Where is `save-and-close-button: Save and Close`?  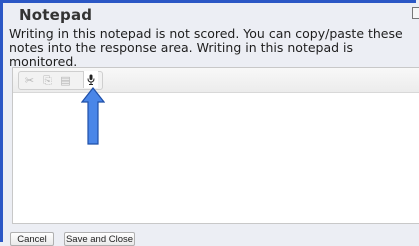 save-and-close-button: Save and Close is located at coordinates (99, 239).